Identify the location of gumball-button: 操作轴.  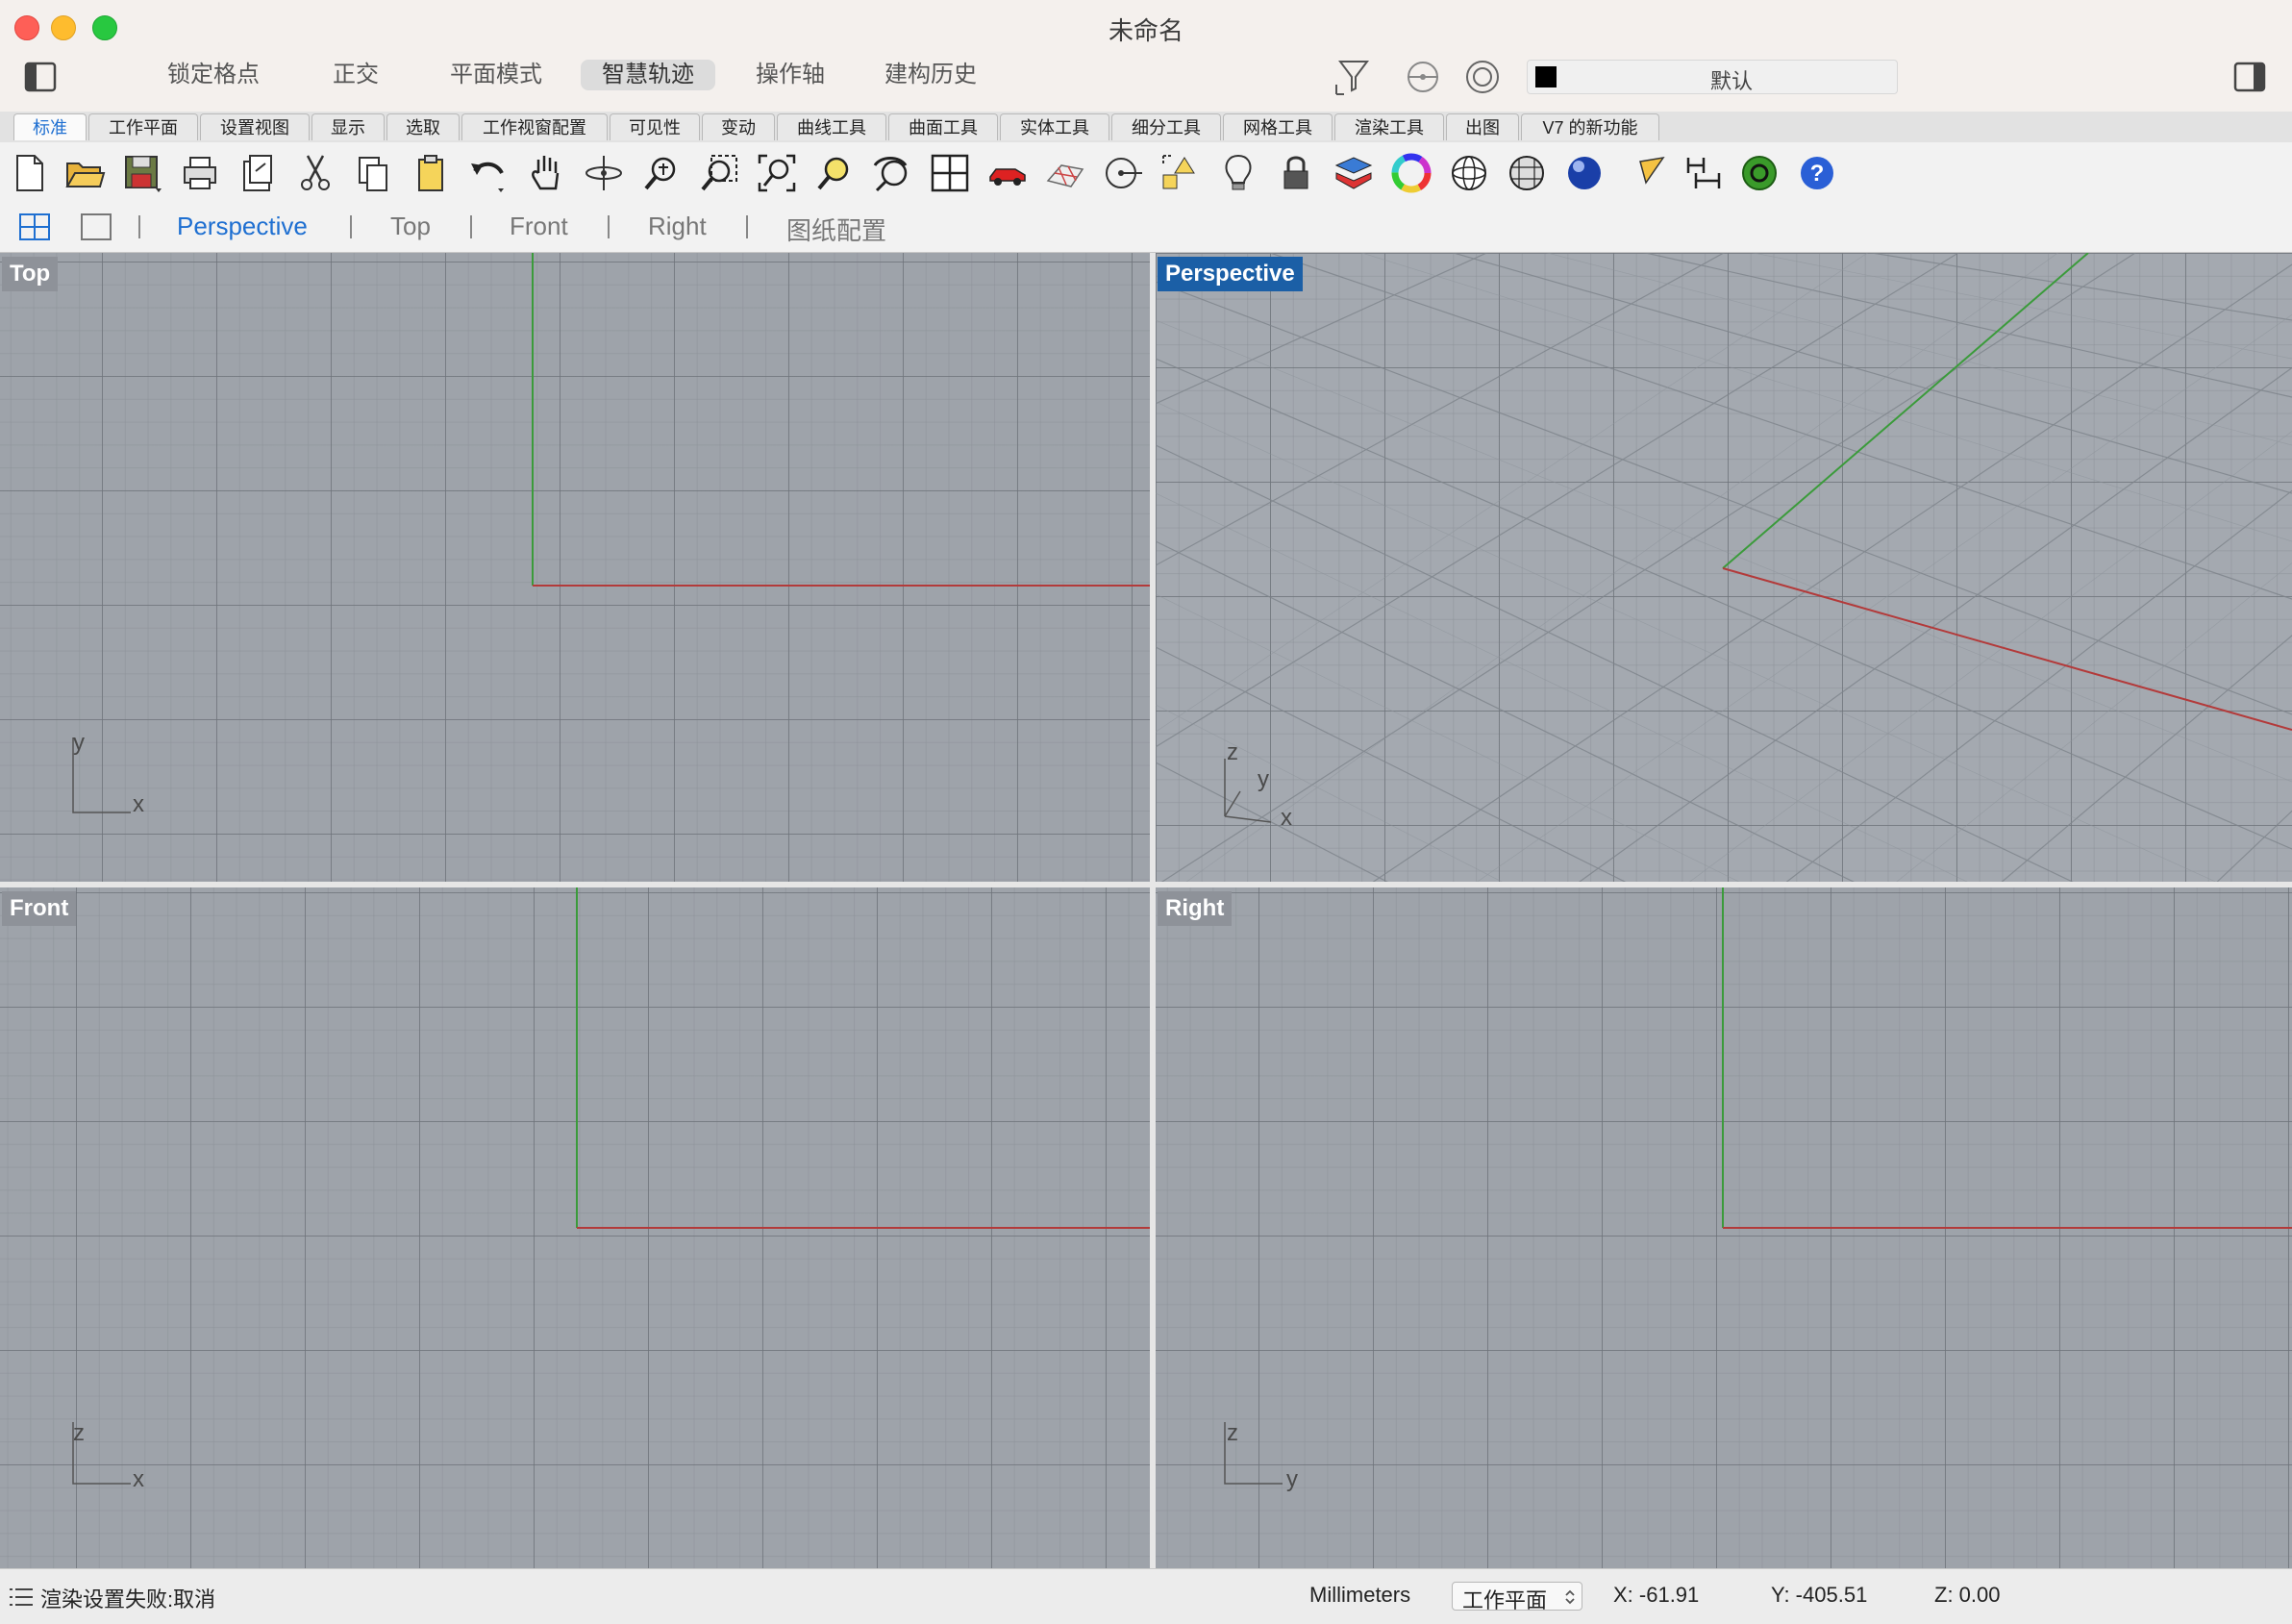
(791, 75).